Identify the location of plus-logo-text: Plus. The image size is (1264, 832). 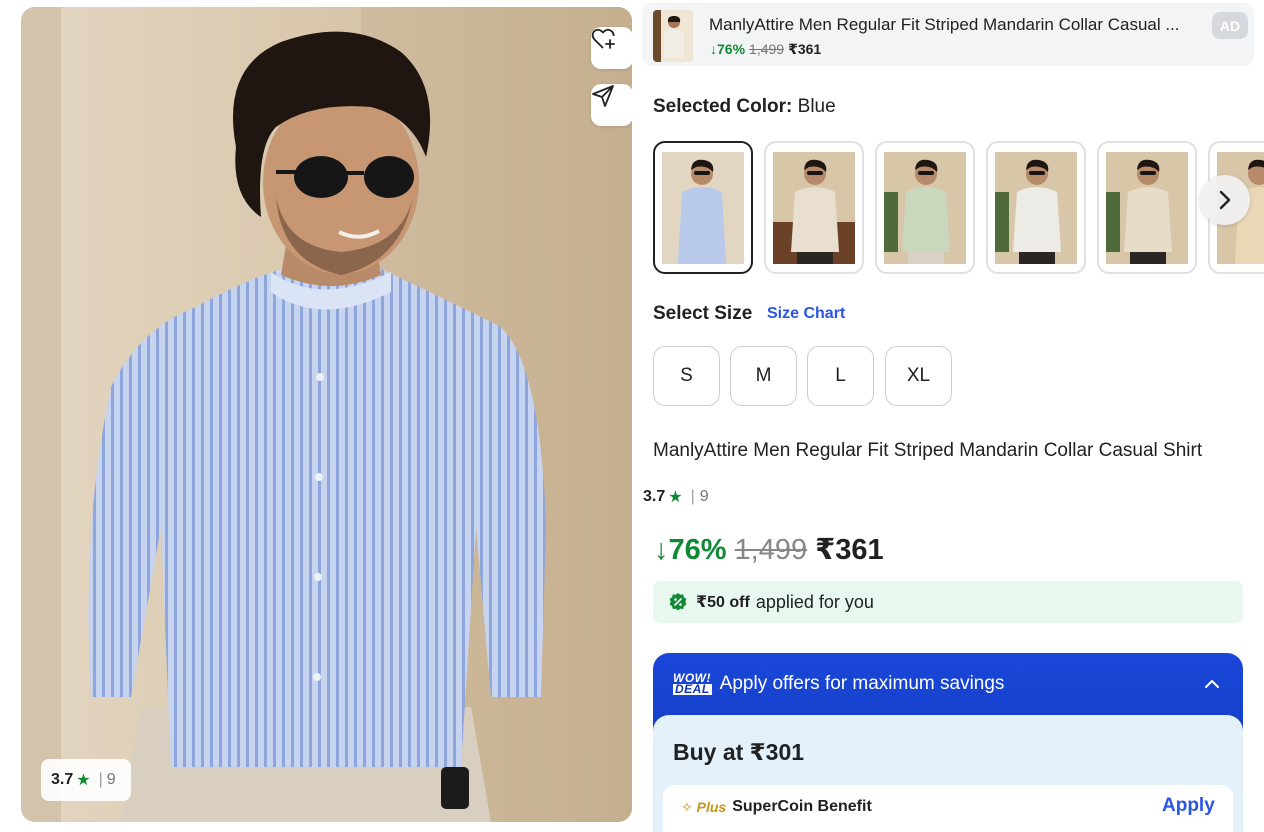
(711, 806).